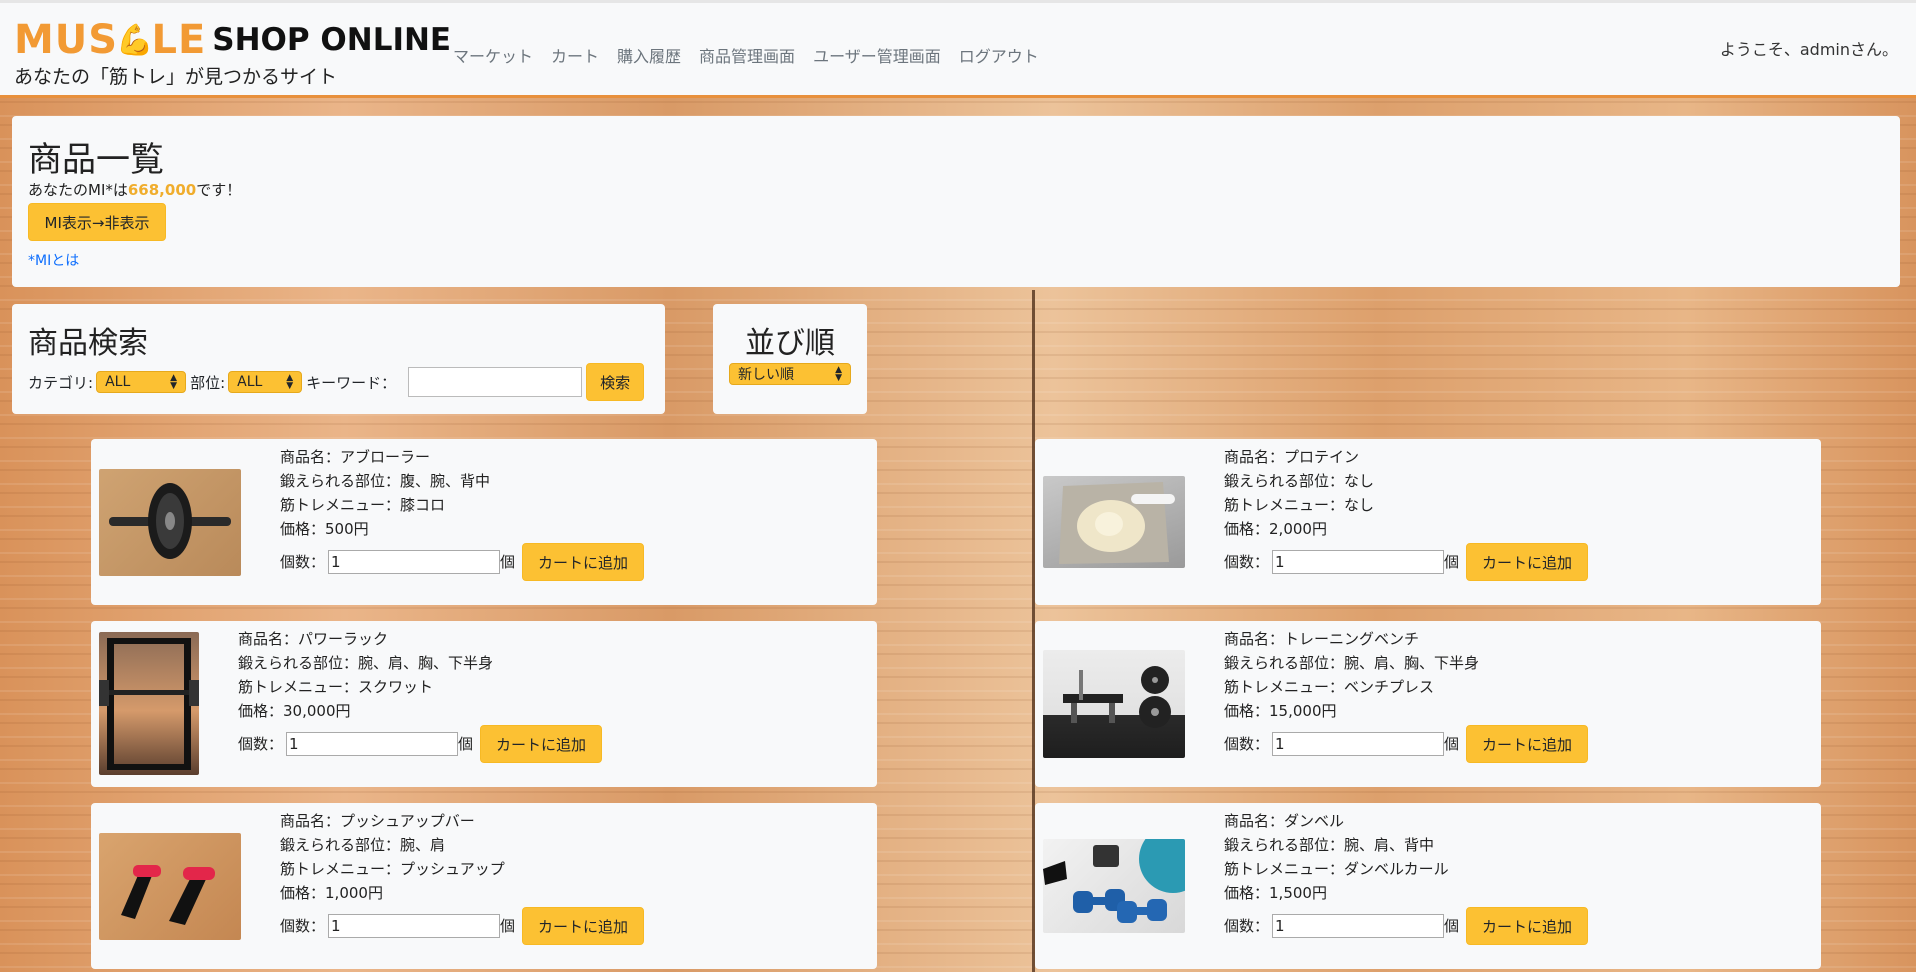 Image resolution: width=1916 pixels, height=972 pixels. What do you see at coordinates (493, 55) in the screenshot?
I see `nav-market: マーケット` at bounding box center [493, 55].